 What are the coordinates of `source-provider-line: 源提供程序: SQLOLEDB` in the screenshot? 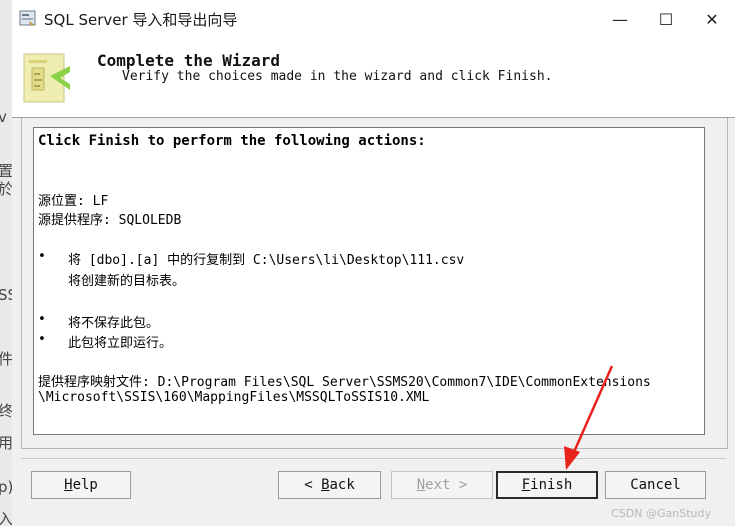 It's located at (110, 220).